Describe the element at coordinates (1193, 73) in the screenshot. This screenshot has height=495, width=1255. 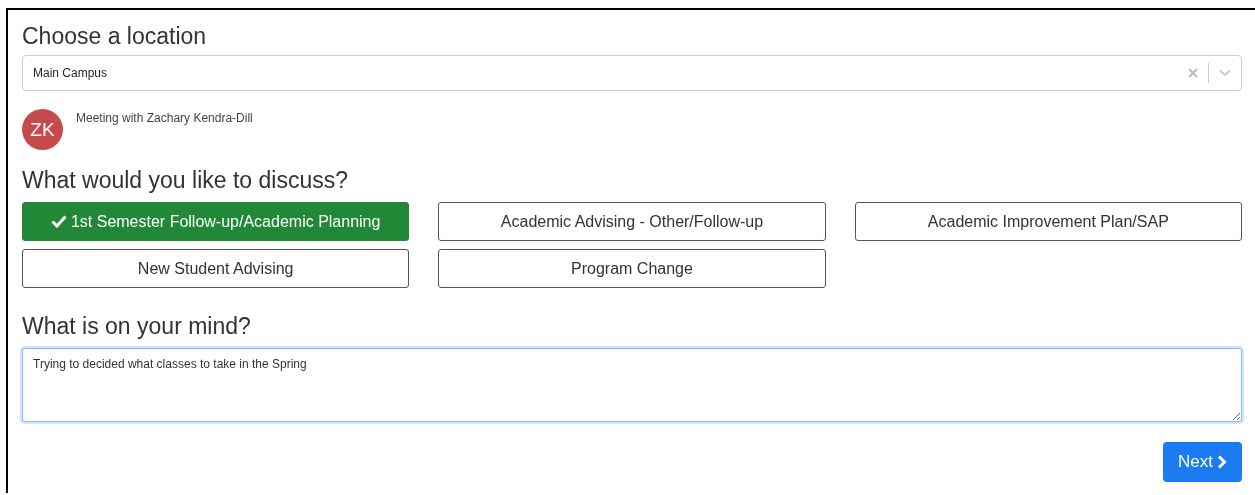
I see `clear-icon` at that location.